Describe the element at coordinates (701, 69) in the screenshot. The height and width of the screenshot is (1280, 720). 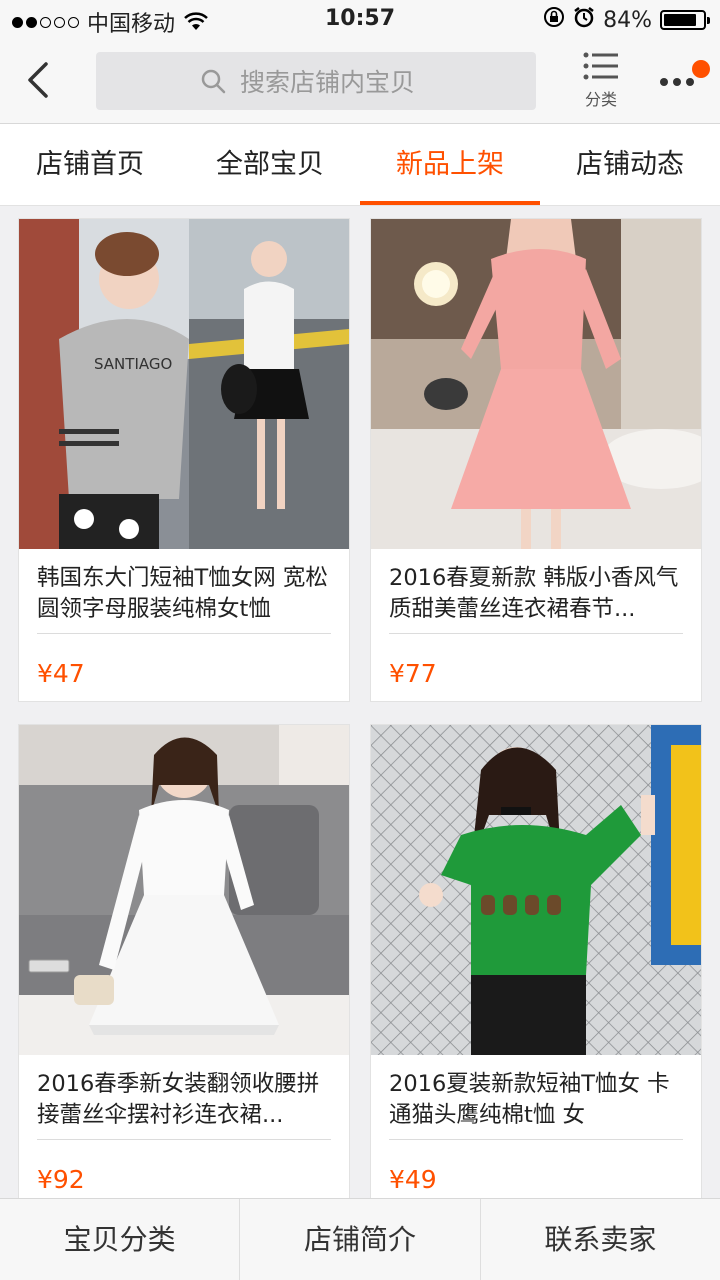
I see `notification-dot` at that location.